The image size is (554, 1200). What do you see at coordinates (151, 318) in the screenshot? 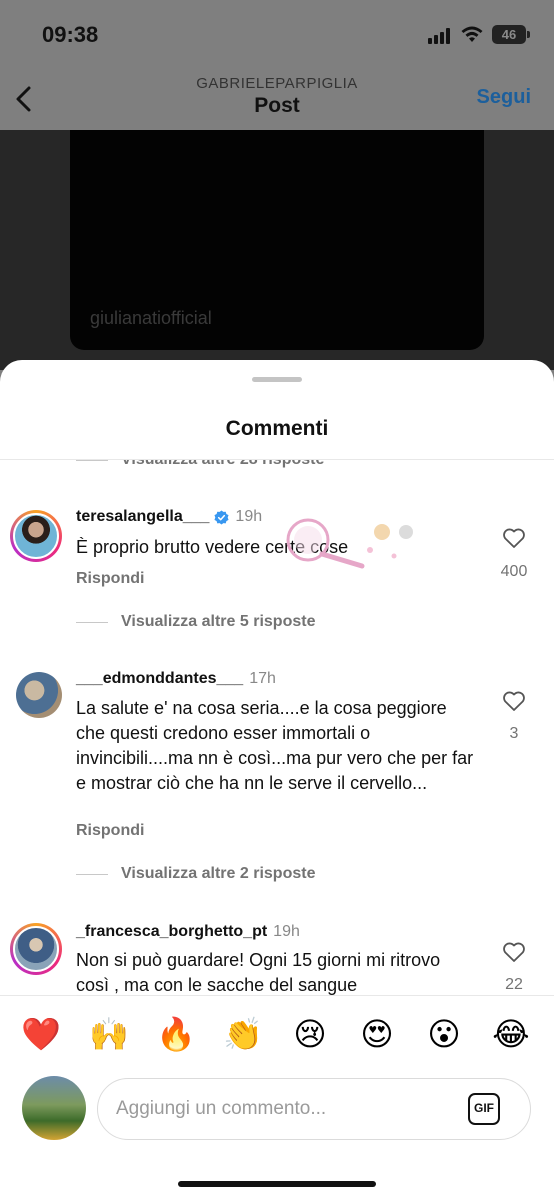
I see `post-watermark: giulianatiofficial` at bounding box center [151, 318].